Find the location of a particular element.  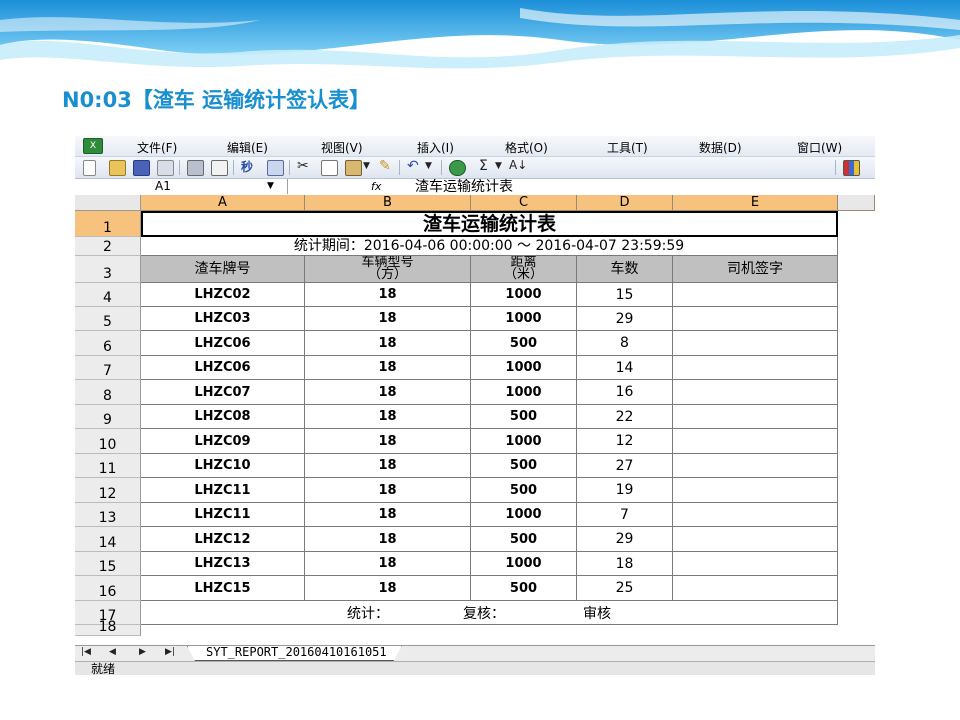

sort-ascending-icon: A↓ is located at coordinates (518, 165).